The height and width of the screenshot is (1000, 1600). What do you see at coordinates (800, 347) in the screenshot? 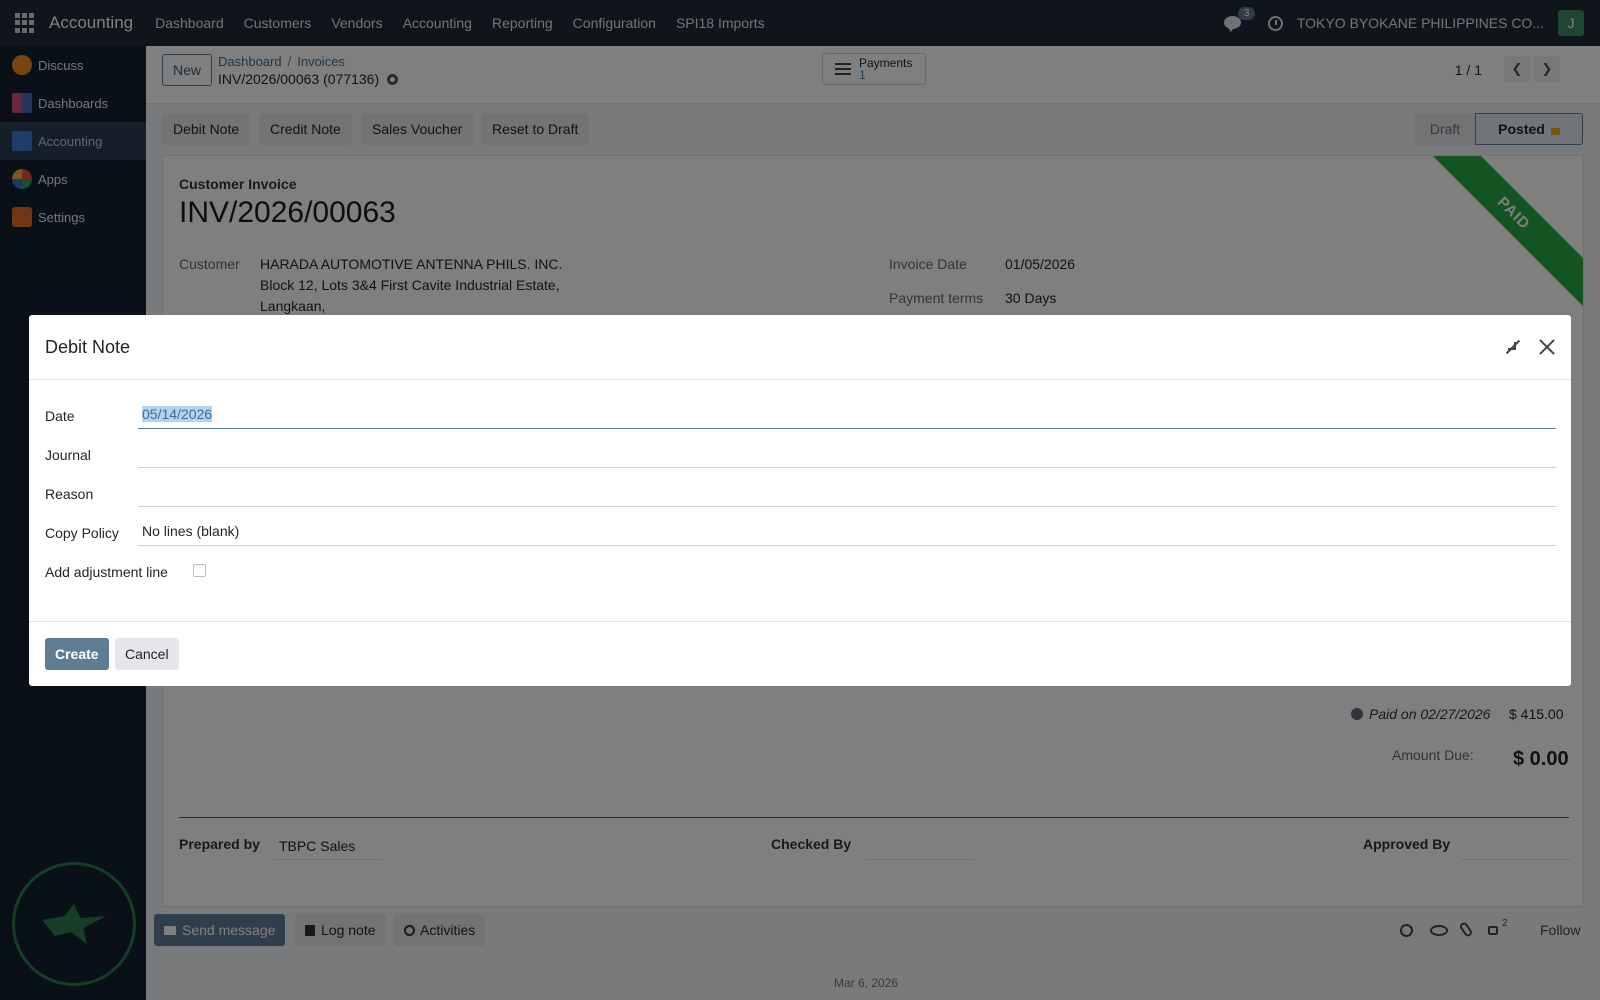
I see `dialog-header: Debit Note` at bounding box center [800, 347].